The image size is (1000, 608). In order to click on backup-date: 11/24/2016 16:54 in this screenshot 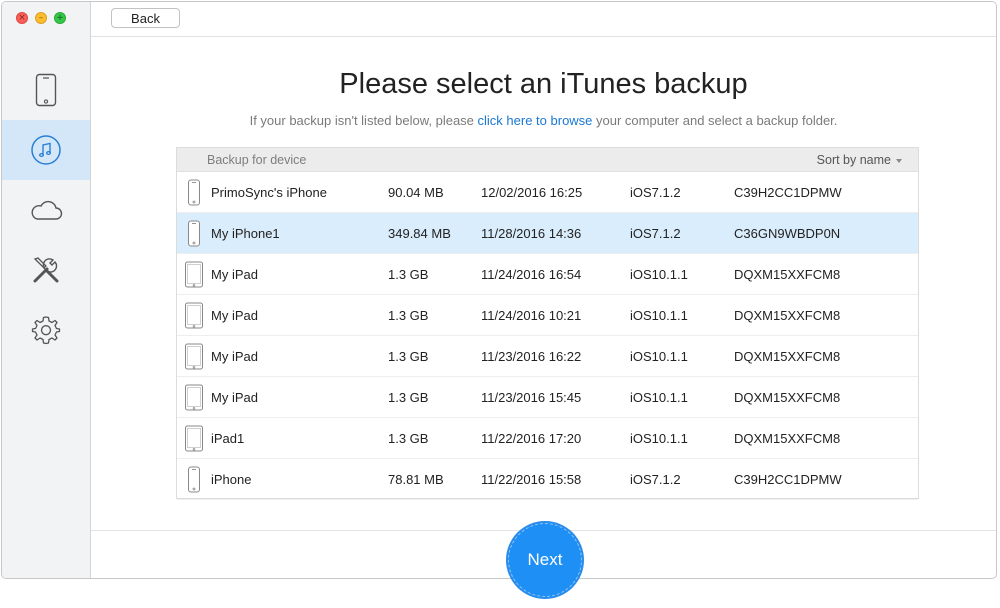, I will do `click(531, 274)`.